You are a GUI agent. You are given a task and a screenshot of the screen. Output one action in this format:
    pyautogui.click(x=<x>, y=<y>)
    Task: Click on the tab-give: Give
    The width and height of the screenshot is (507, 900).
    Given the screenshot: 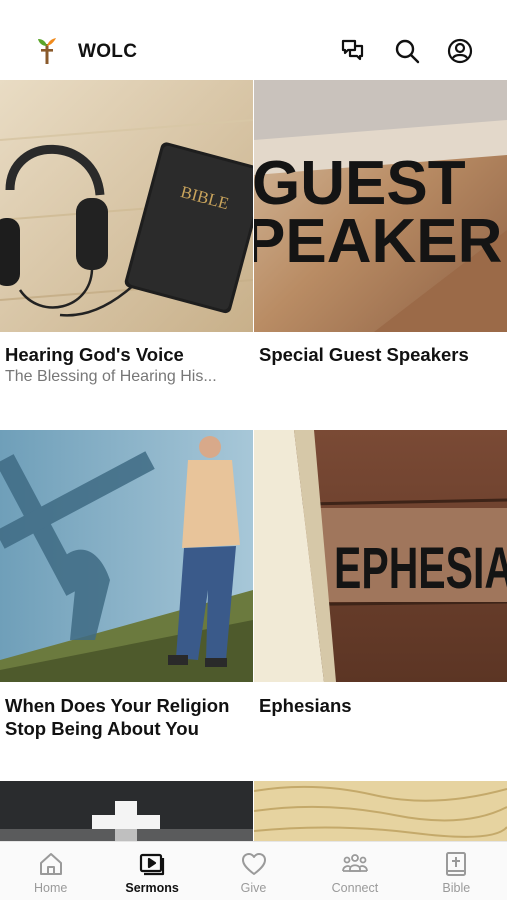 What is the action you would take?
    pyautogui.click(x=253, y=871)
    